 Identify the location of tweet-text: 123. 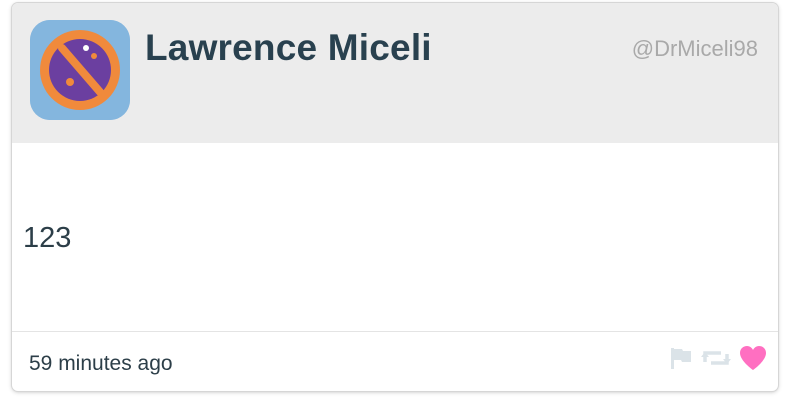
(47, 238).